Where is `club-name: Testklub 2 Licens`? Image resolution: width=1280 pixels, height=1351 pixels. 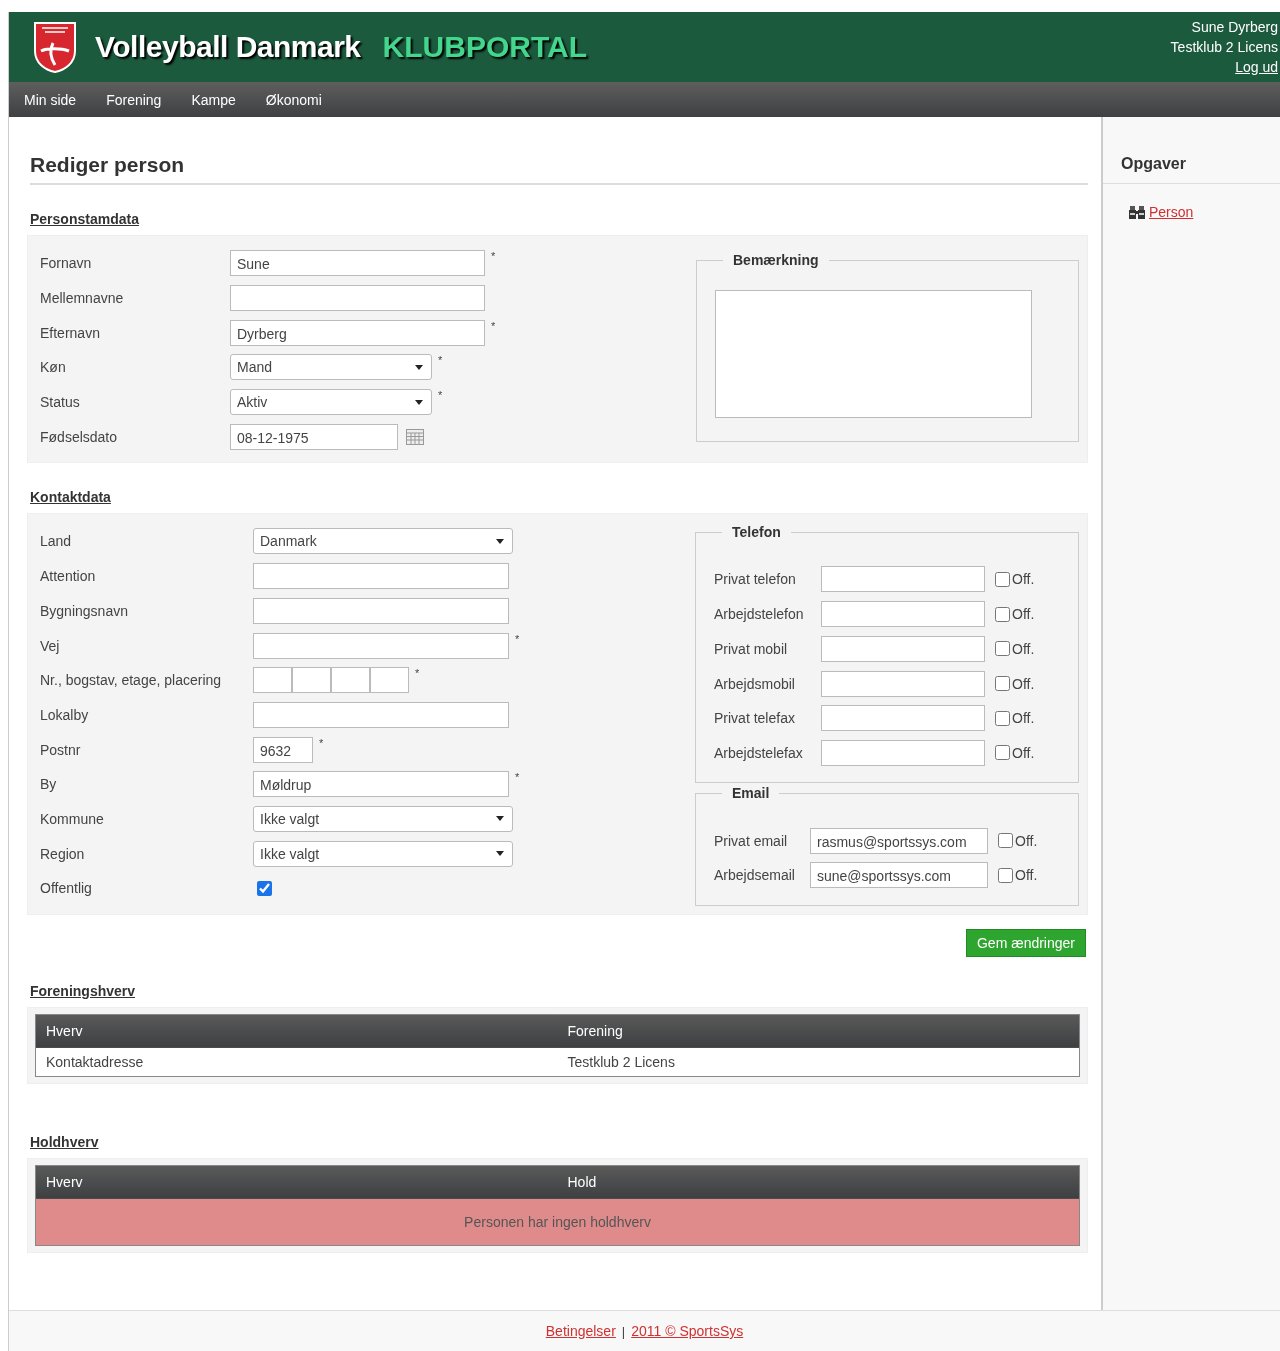
club-name: Testklub 2 Licens is located at coordinates (1224, 47).